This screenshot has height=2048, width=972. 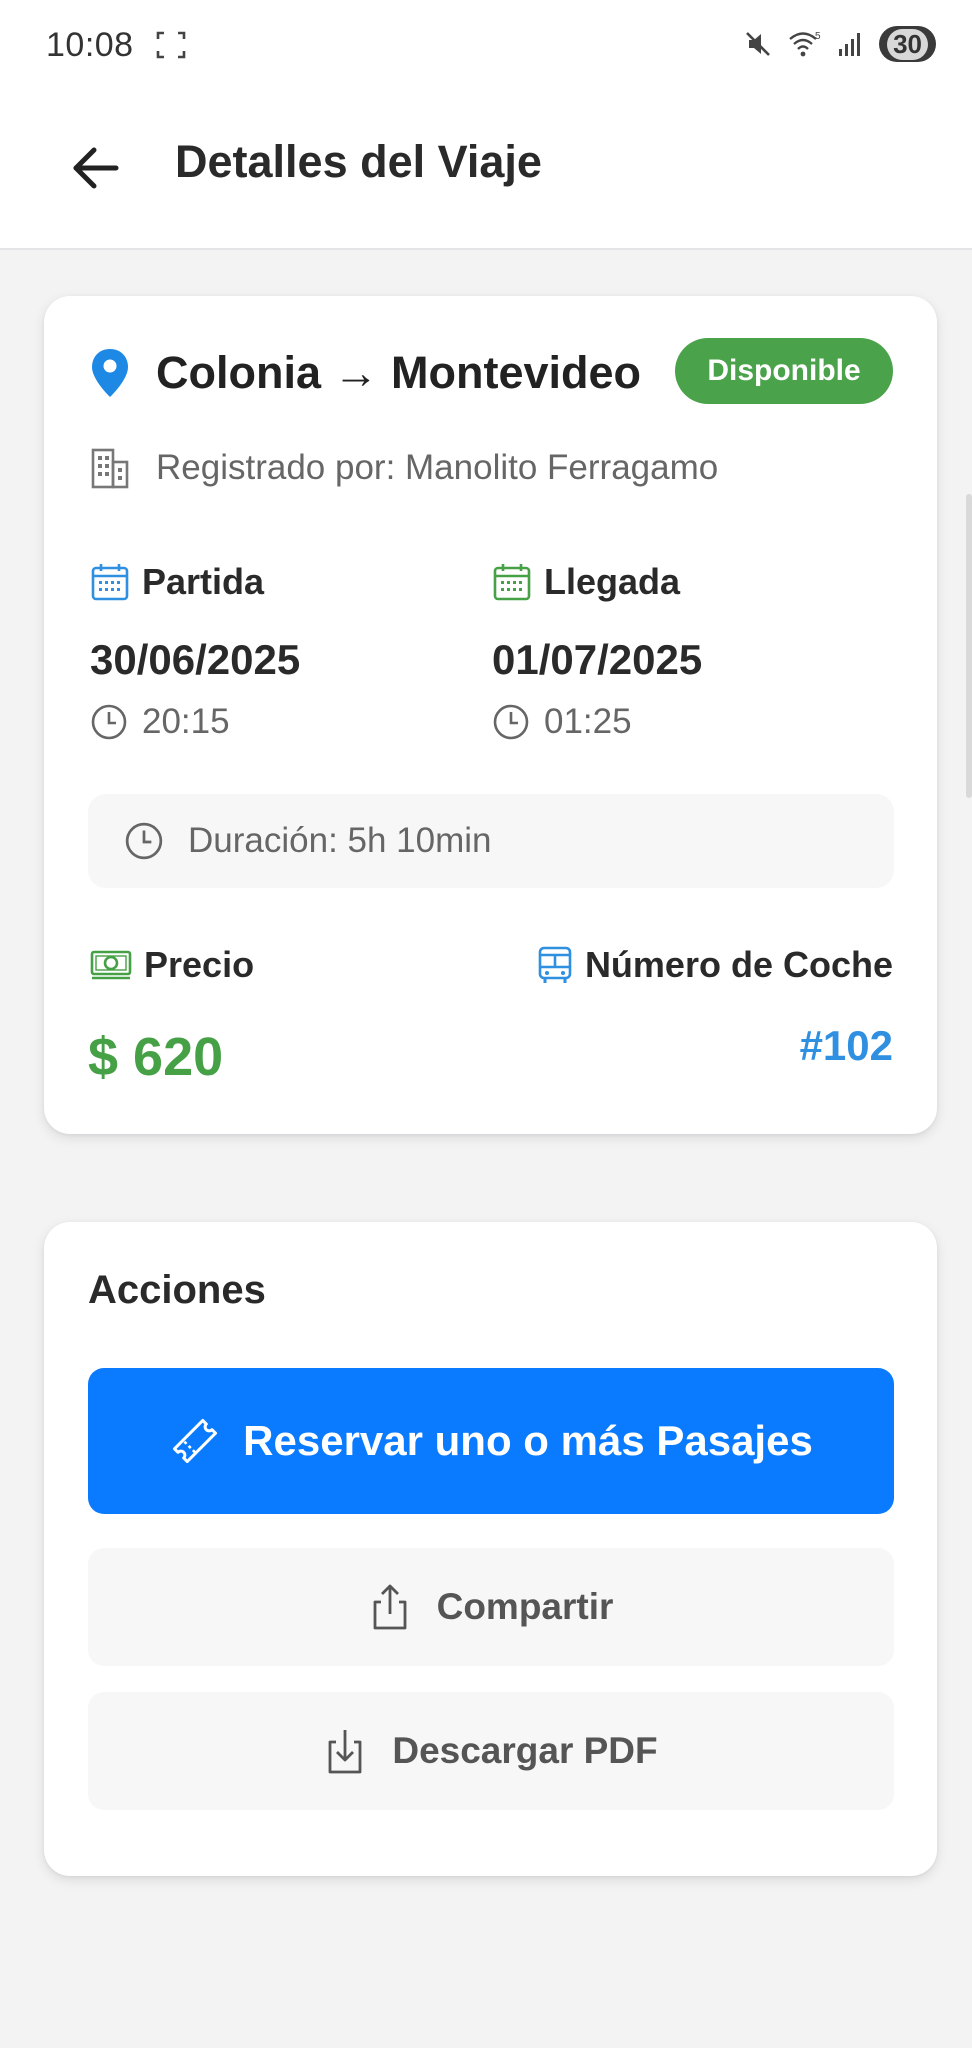 I want to click on route-title: Colonia → Montevideo, so click(x=399, y=372).